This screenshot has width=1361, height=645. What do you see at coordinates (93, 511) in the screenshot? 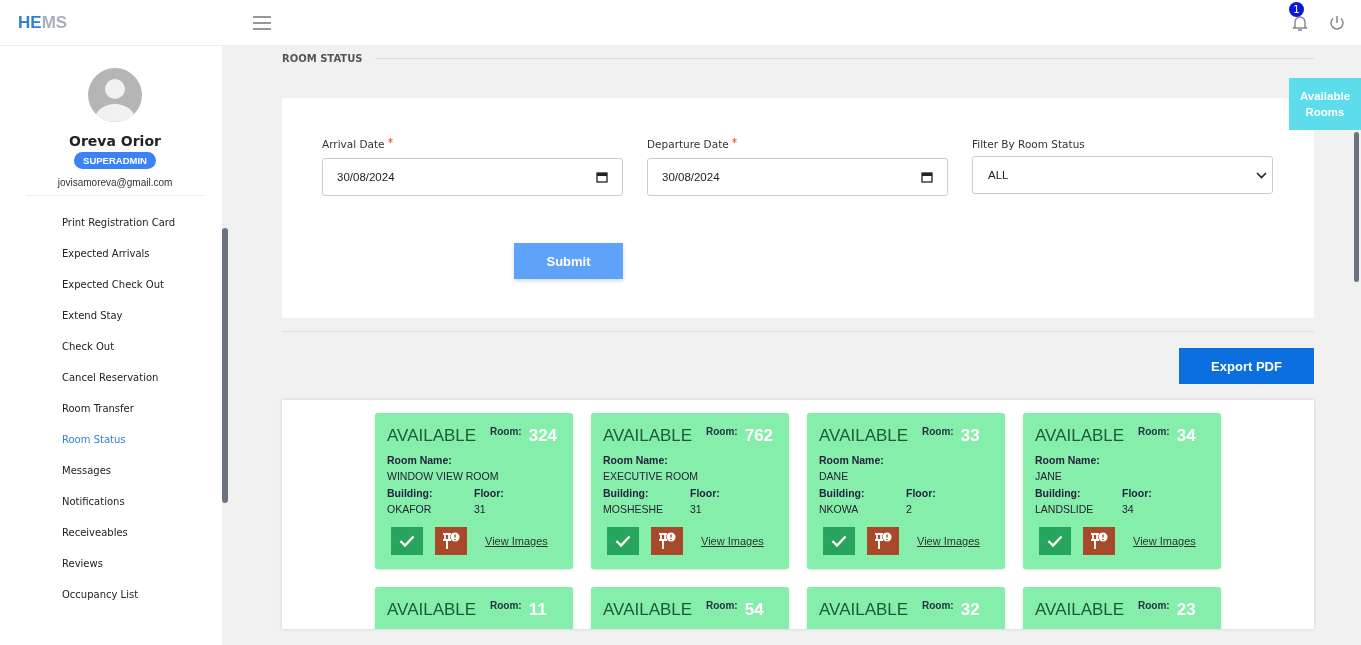
I see `sidebar-item: Notifications` at bounding box center [93, 511].